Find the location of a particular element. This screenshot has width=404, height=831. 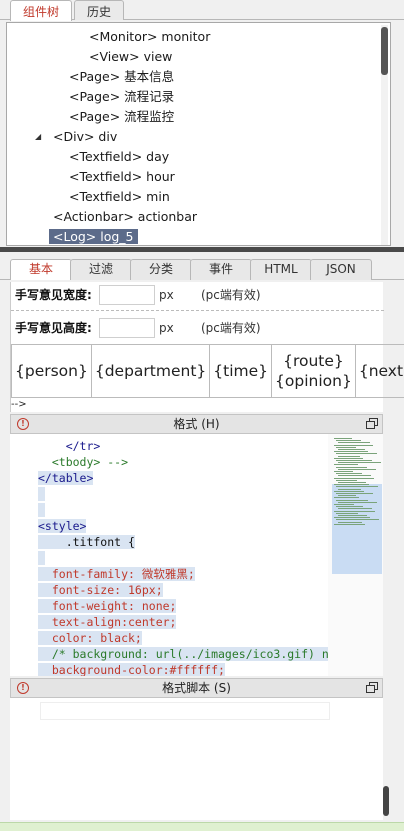

preview-opinion: {opinion} is located at coordinates (313, 381).